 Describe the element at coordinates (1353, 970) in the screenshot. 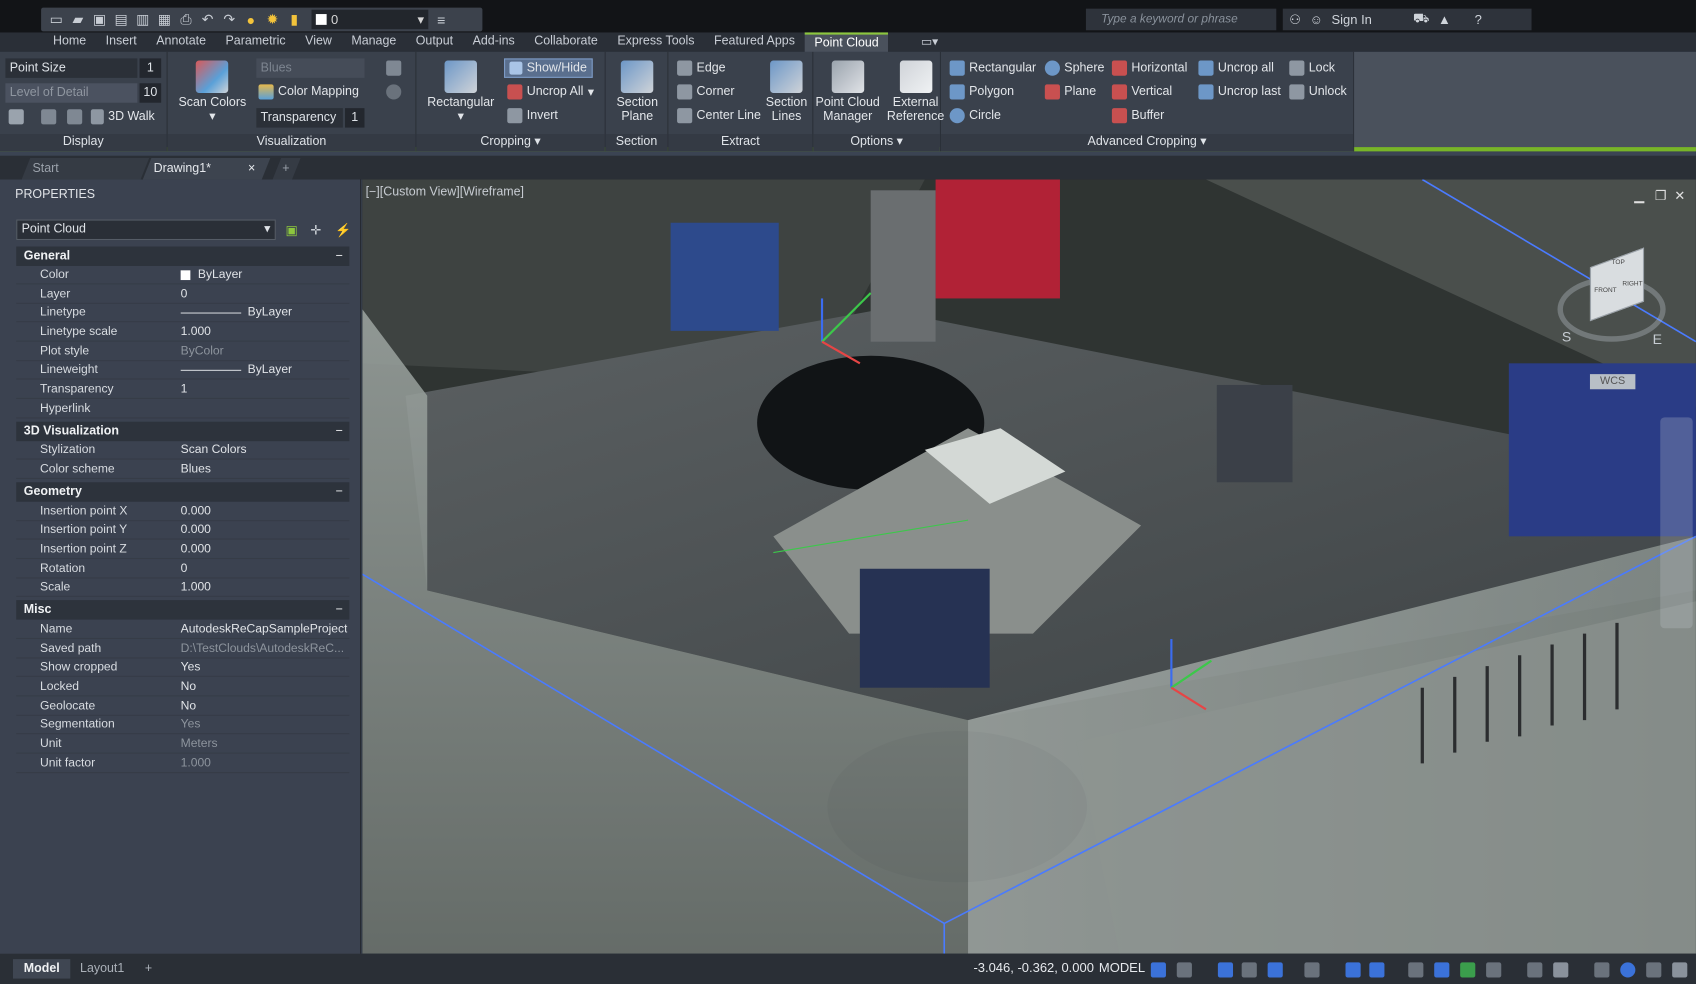

I see `object-snap-tracking-icon` at that location.